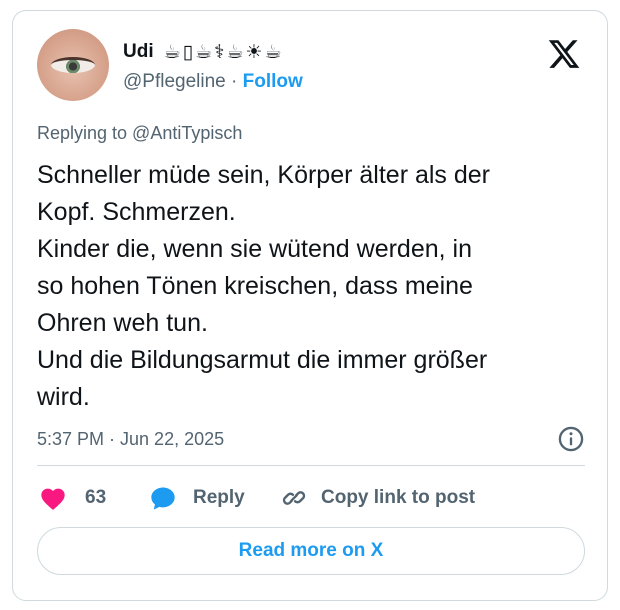  Describe the element at coordinates (213, 66) in the screenshot. I see `author-info: Udi ☕ ▯ ☕ ⚕ ☕ ☀ ☕ @Pflegeline · Follow` at that location.